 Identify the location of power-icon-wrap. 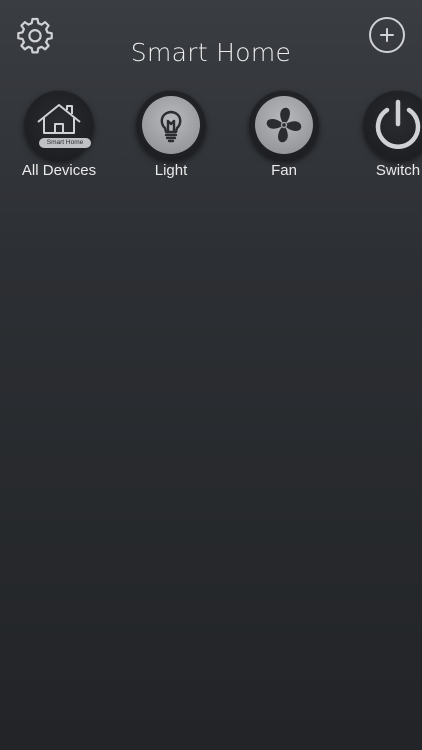
(395, 125).